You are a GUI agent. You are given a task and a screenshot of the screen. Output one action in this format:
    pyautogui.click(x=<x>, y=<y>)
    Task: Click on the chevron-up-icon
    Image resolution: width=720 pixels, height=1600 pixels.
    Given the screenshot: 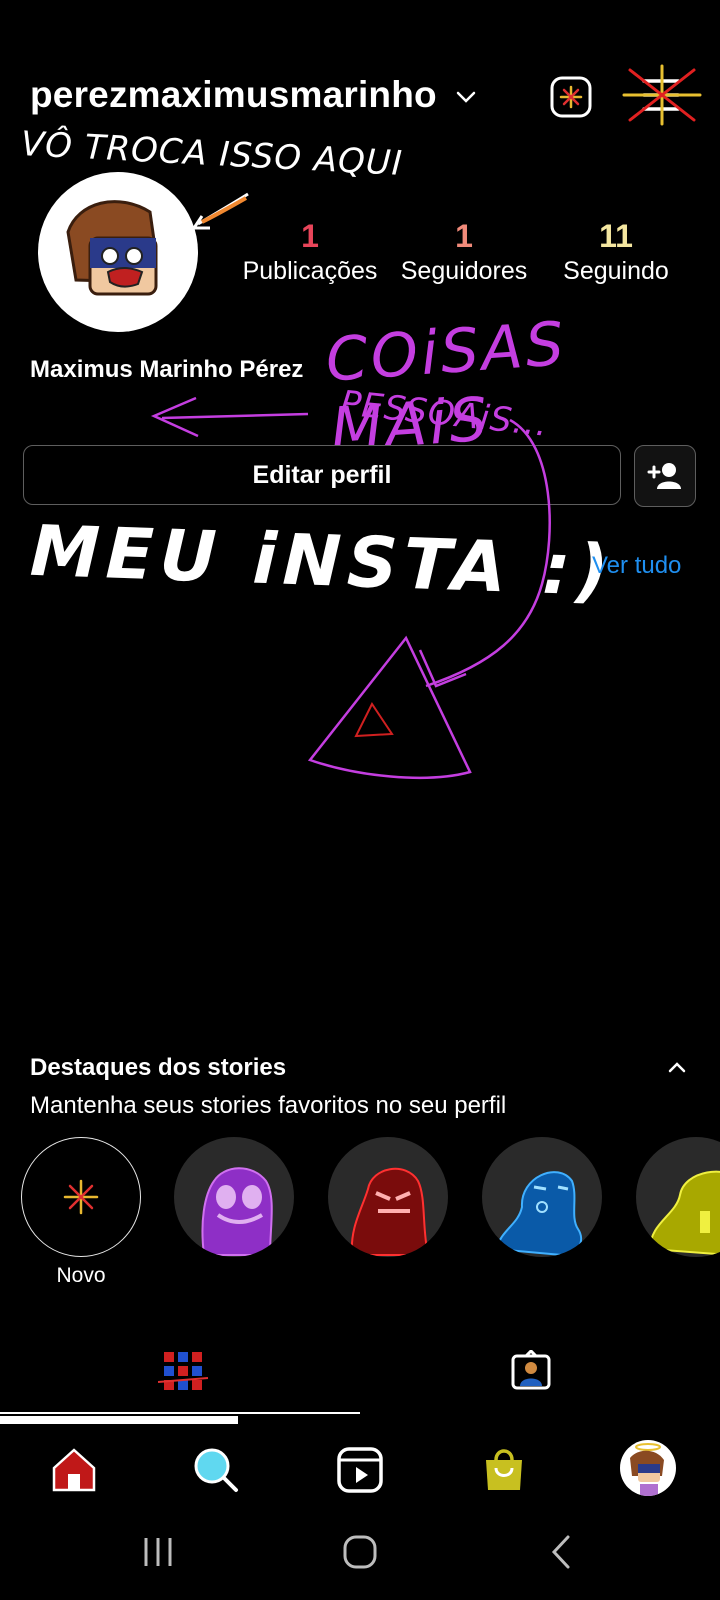 What is the action you would take?
    pyautogui.click(x=677, y=1067)
    